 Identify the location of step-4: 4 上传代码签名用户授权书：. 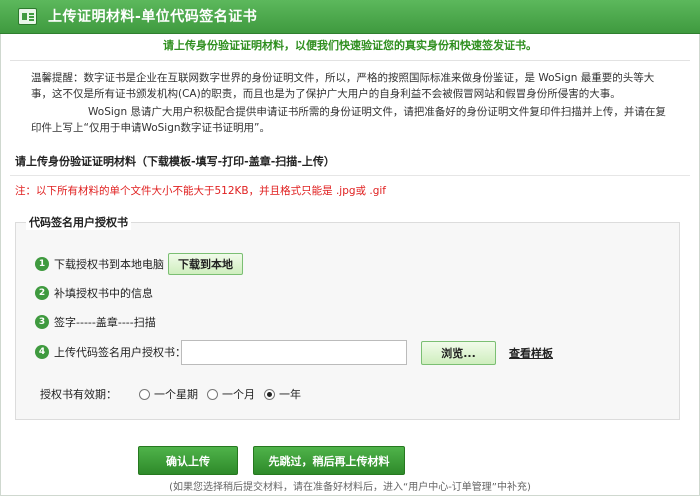
(110, 352).